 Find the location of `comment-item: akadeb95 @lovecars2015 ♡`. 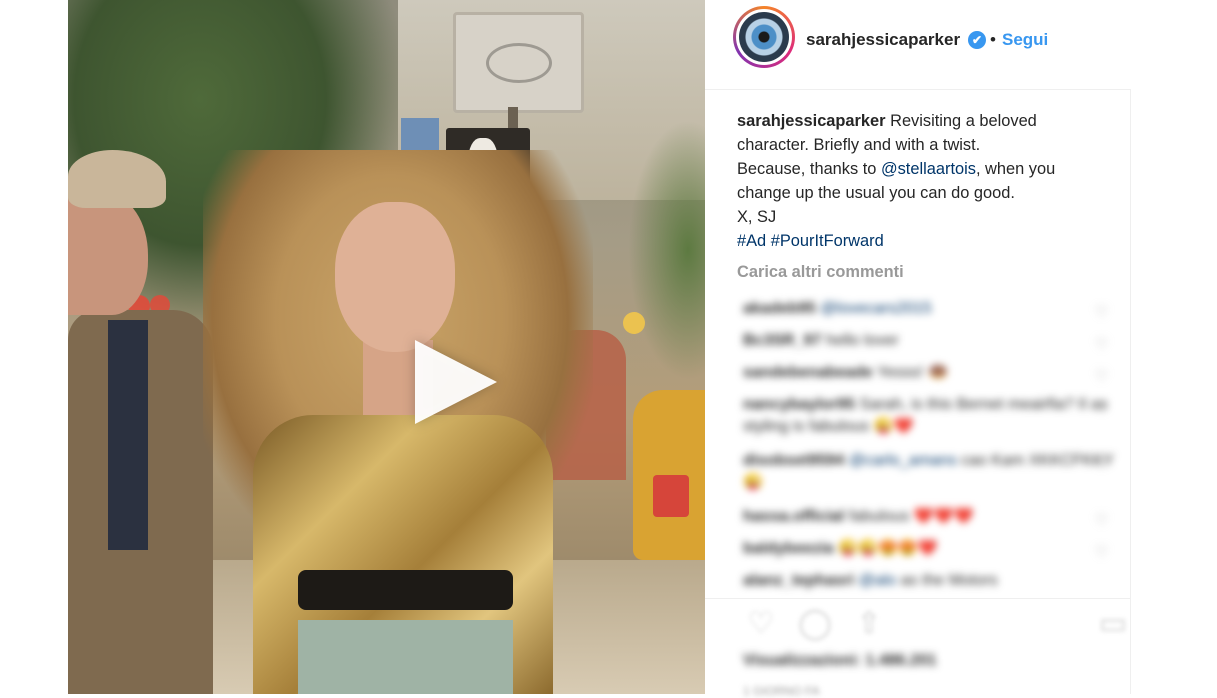

comment-item: akadeb95 @lovecars2015 ♡ is located at coordinates (933, 314).